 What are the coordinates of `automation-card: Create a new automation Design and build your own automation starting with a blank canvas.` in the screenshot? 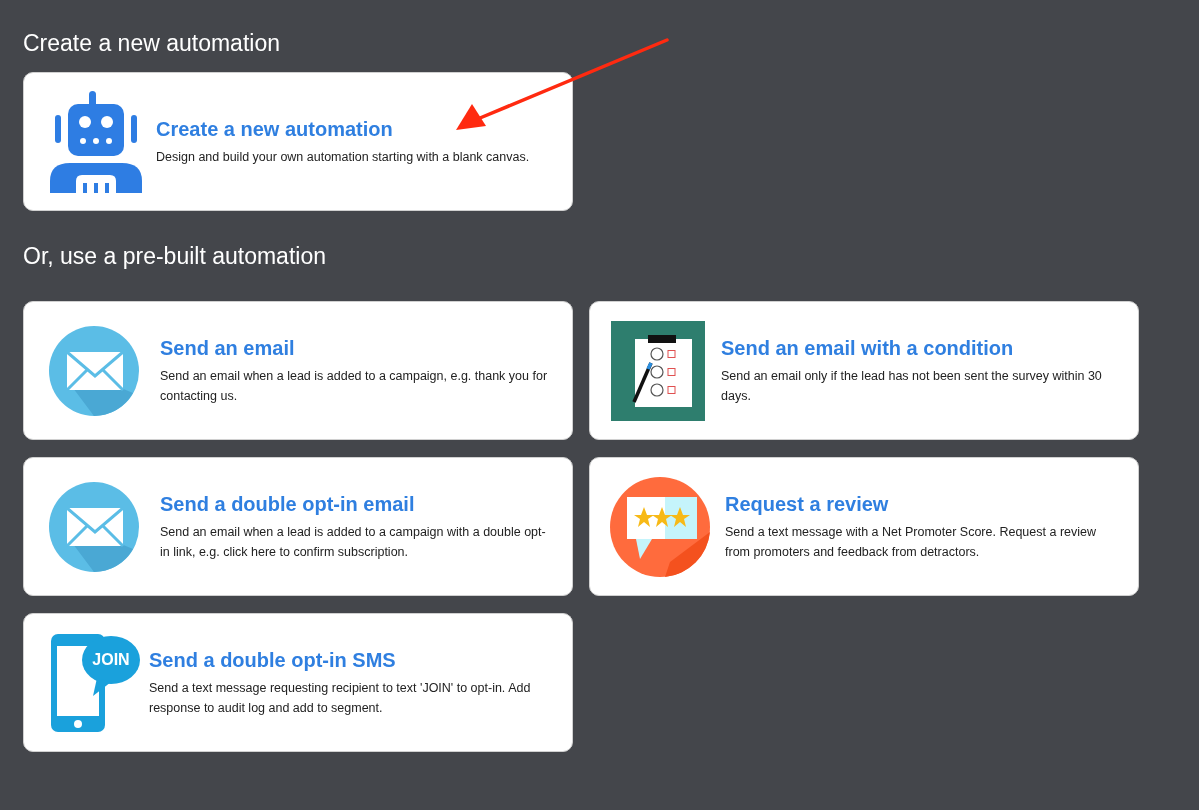 It's located at (298, 141).